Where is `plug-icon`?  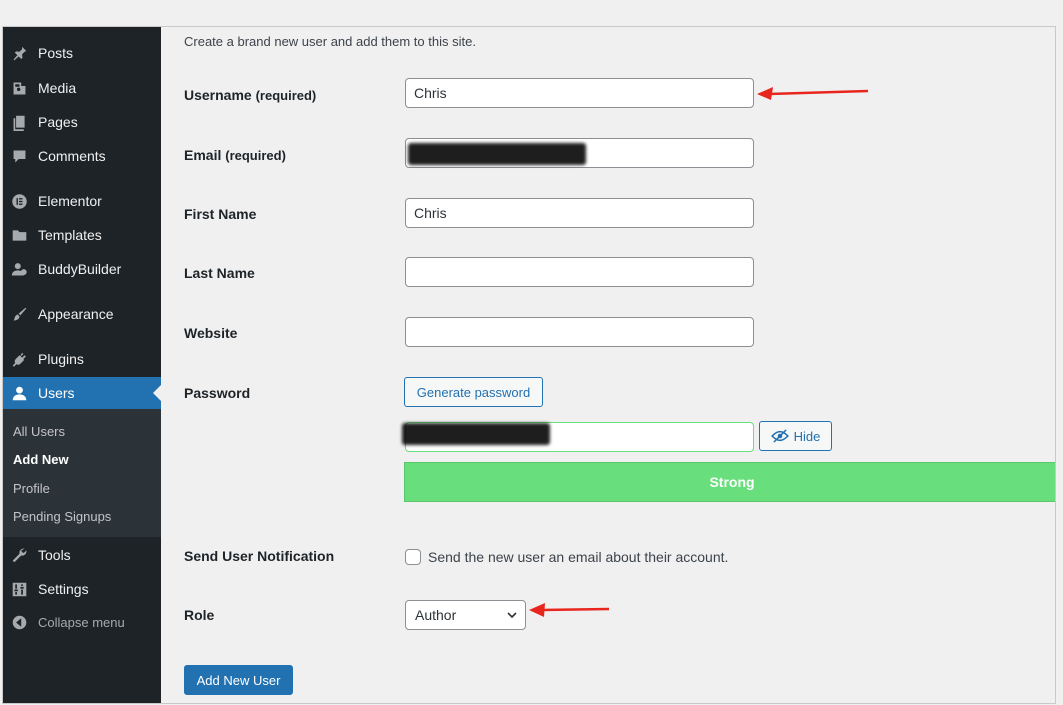
plug-icon is located at coordinates (19, 359).